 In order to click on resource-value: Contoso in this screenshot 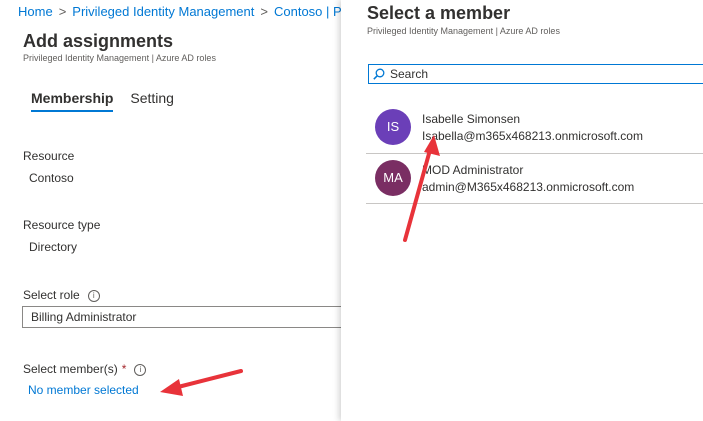, I will do `click(51, 178)`.